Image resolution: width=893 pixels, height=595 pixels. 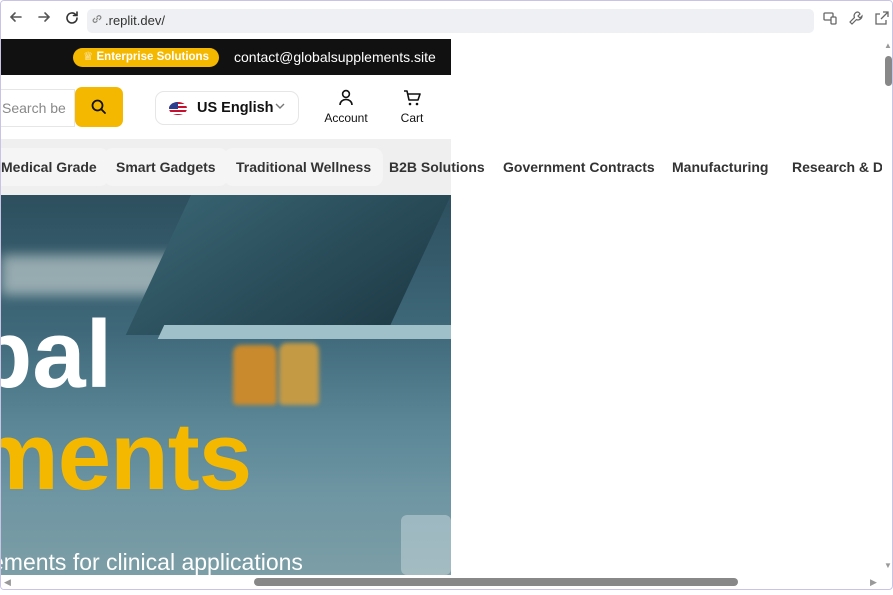 I want to click on hero-background-shelf, so click(x=288, y=265).